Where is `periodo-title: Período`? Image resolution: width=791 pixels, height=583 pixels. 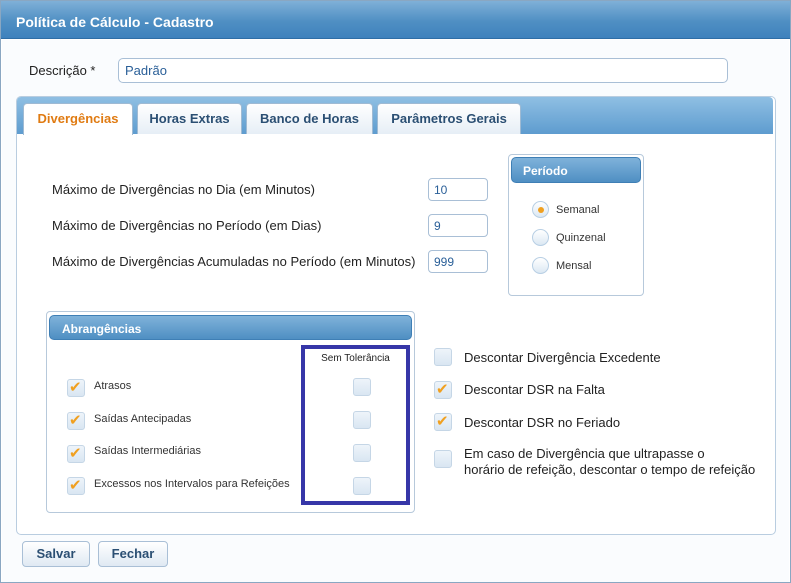
periodo-title: Período is located at coordinates (545, 171).